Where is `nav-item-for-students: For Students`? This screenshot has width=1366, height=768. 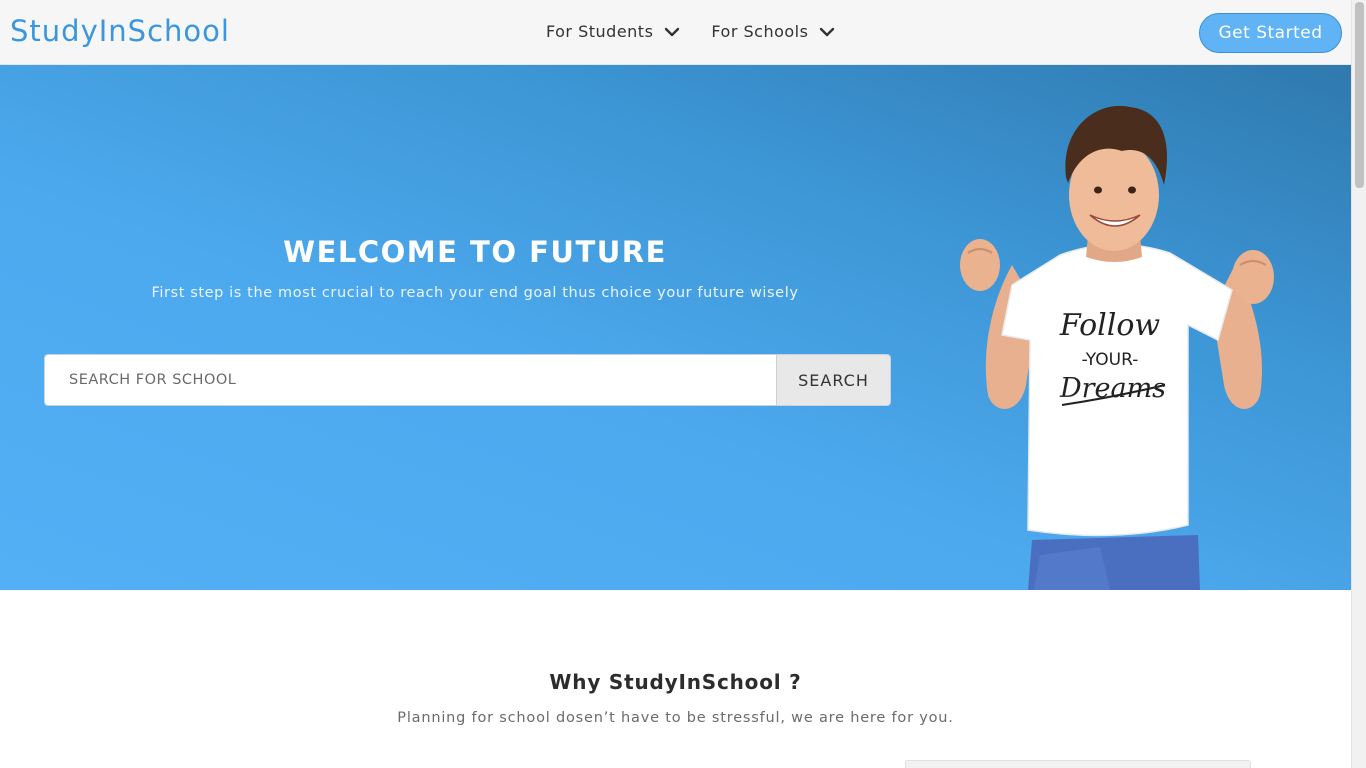
nav-item-for-students: For Students is located at coordinates (613, 31).